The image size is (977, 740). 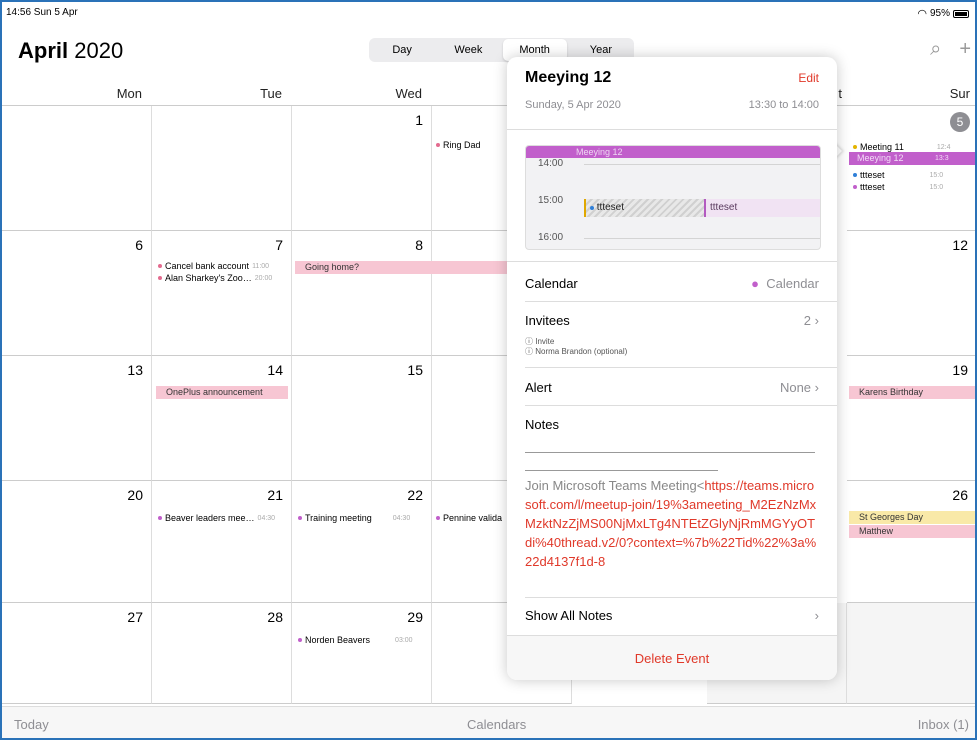 What do you see at coordinates (816, 387) in the screenshot?
I see `chevron-right-icon: ›` at bounding box center [816, 387].